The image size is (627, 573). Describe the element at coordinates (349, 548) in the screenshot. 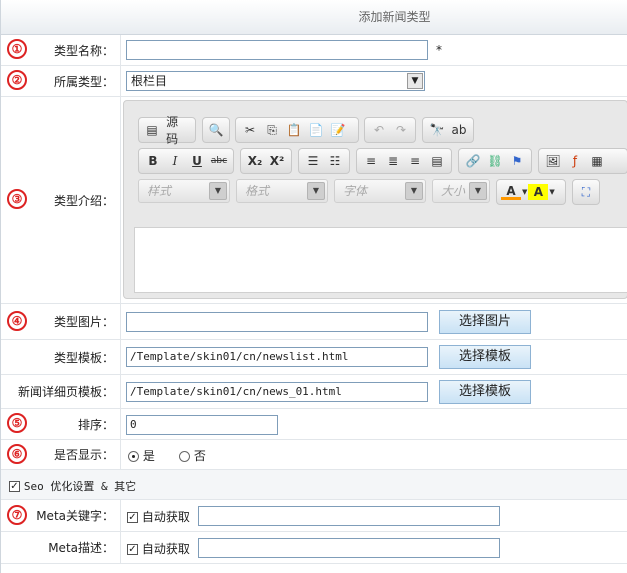

I see `meta-description-input` at that location.